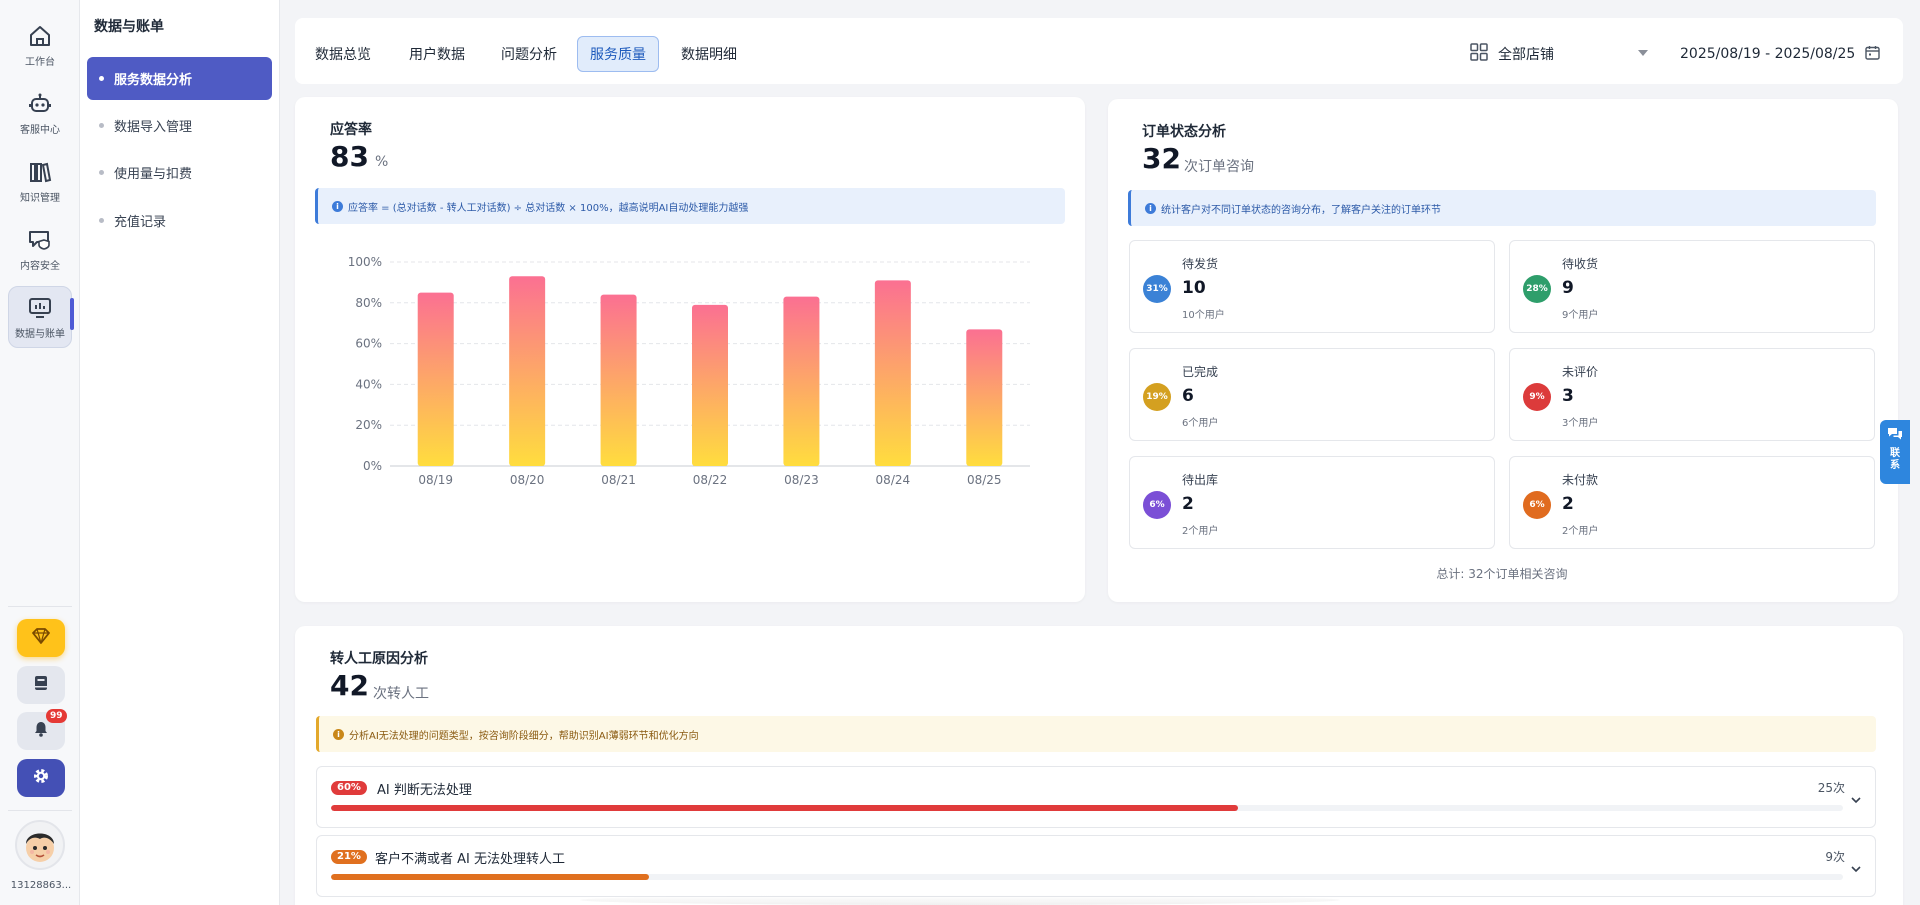 The image size is (1920, 905). Describe the element at coordinates (1312, 286) in the screenshot. I see `status-box-pending-shipment: 31% 待发货 10 10个用户` at that location.